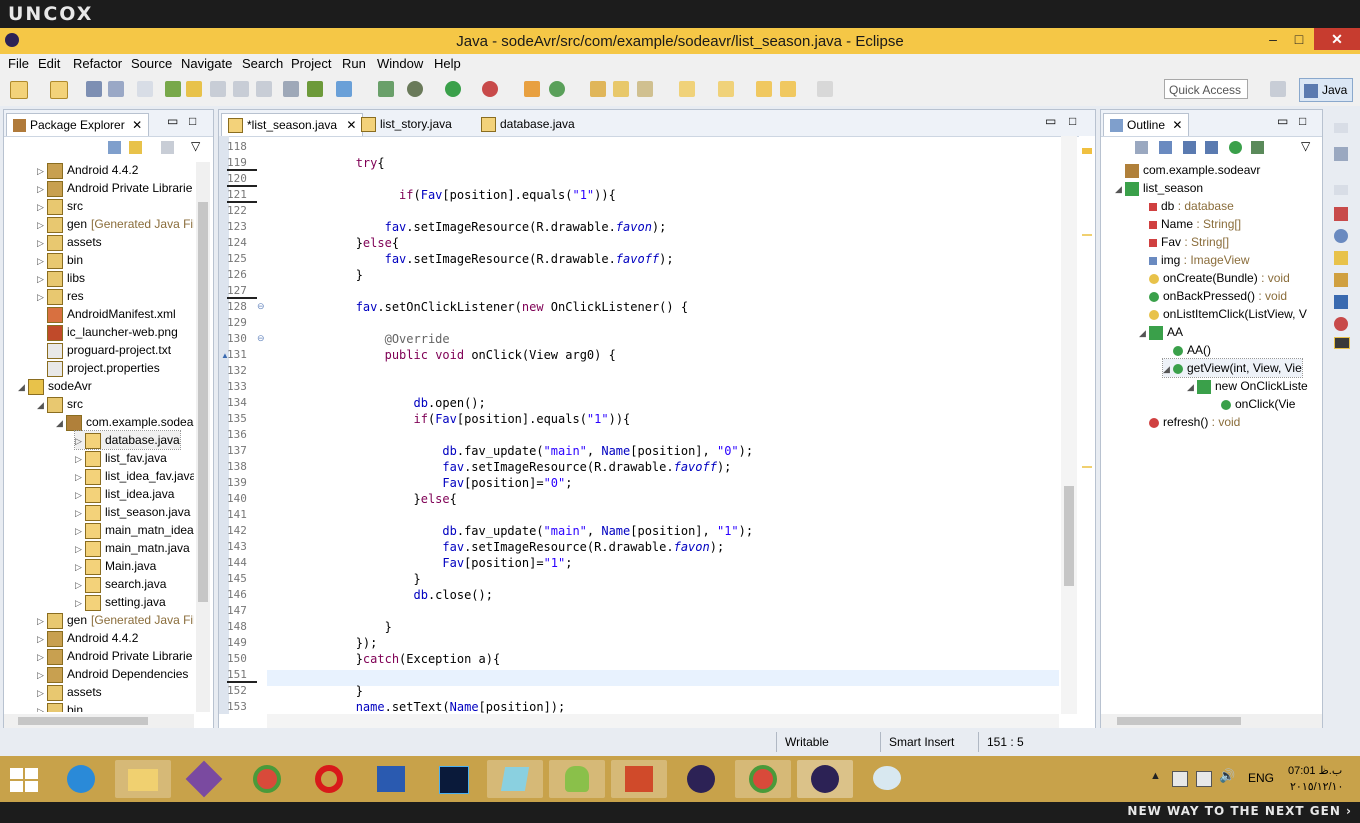  What do you see at coordinates (386, 89) in the screenshot?
I see `android-lint-icon` at bounding box center [386, 89].